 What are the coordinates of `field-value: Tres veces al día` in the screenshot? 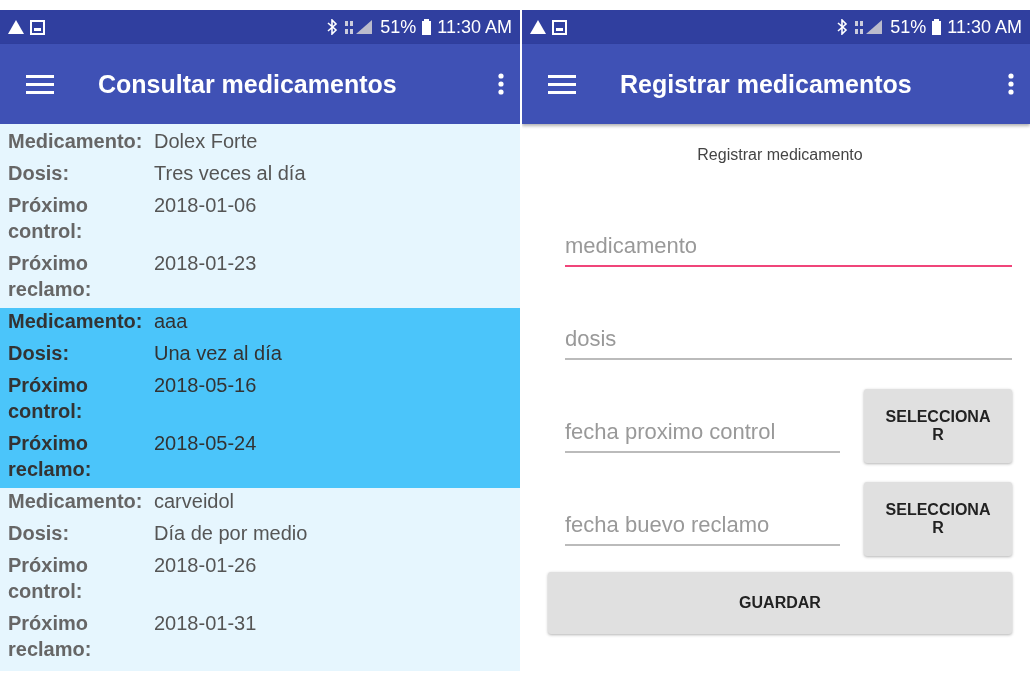 It's located at (230, 173).